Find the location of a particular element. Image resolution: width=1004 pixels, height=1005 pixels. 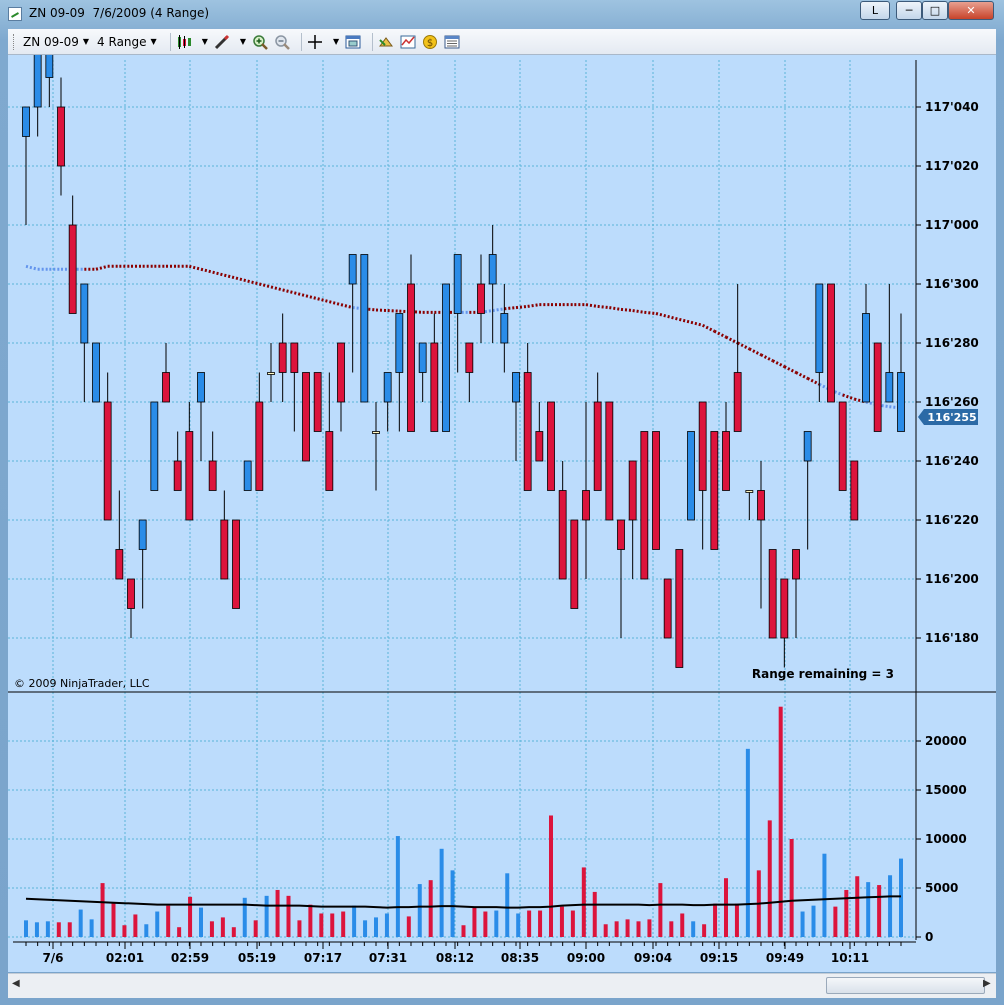

scroll-right-icon: ▶ is located at coordinates (987, 983).